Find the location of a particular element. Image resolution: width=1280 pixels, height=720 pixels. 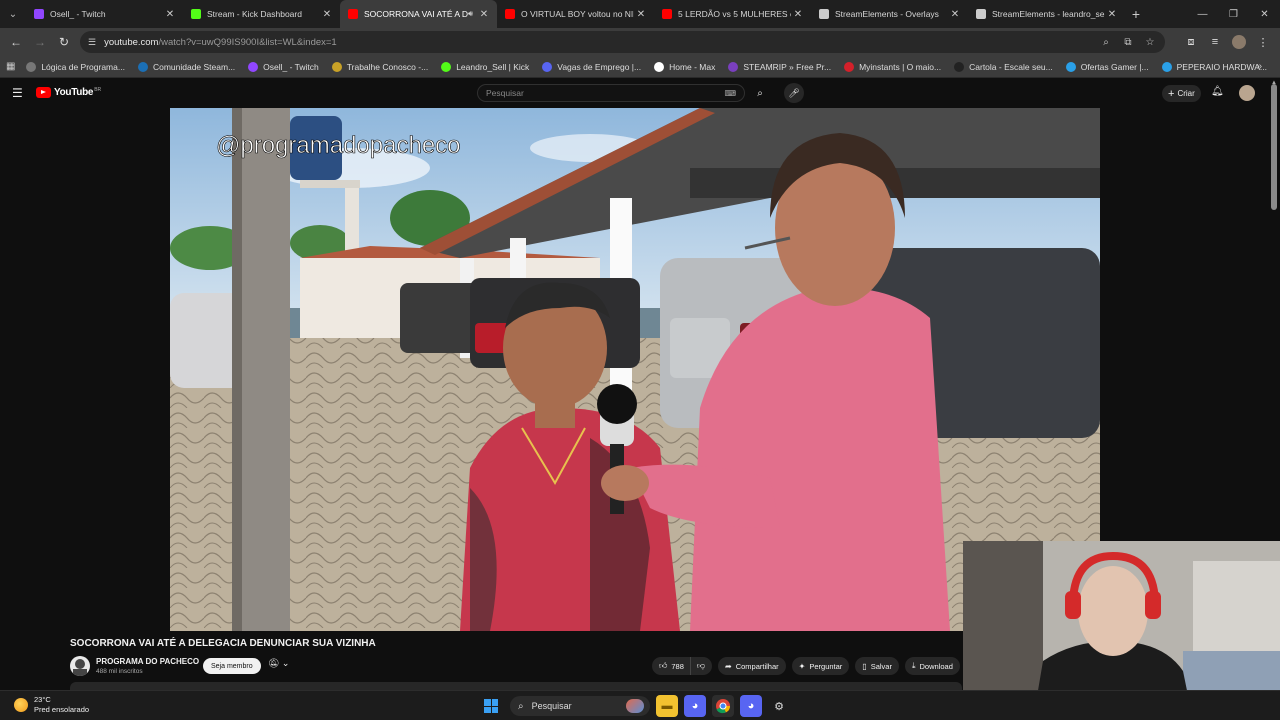

zoom-icon: ⌕ is located at coordinates (1106, 42).